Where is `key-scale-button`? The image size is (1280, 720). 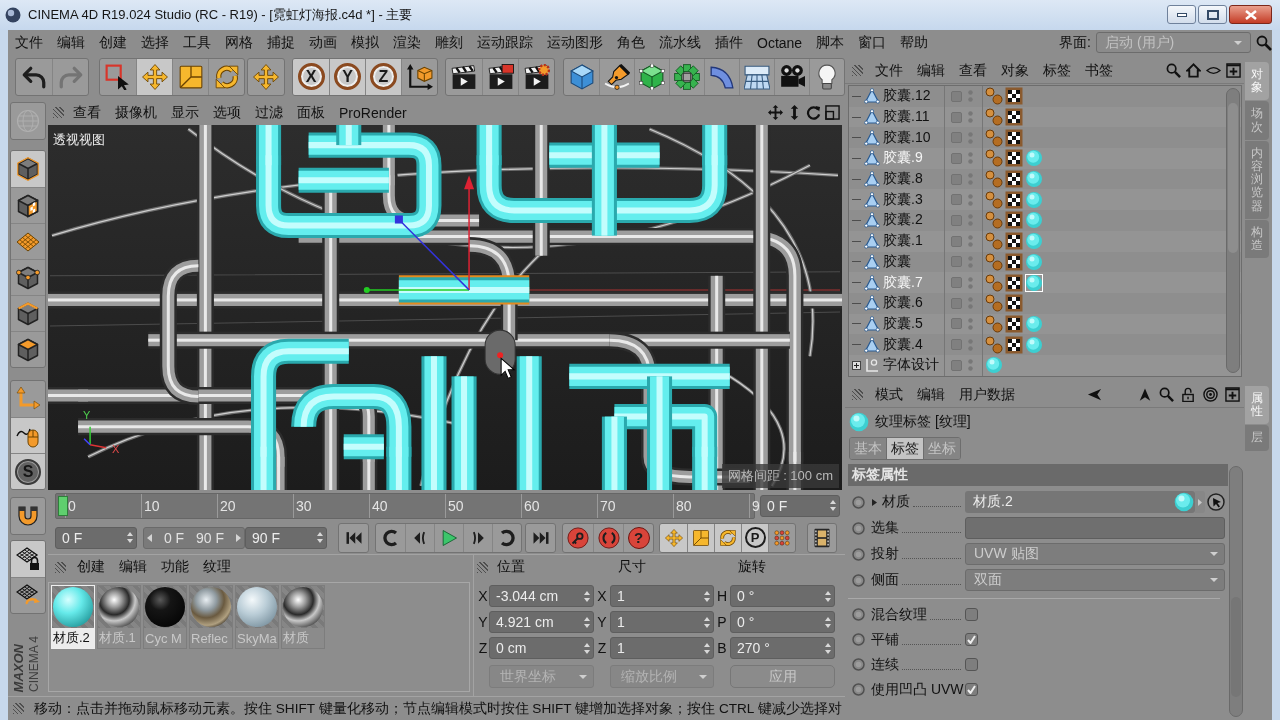
key-scale-button is located at coordinates (700, 537).